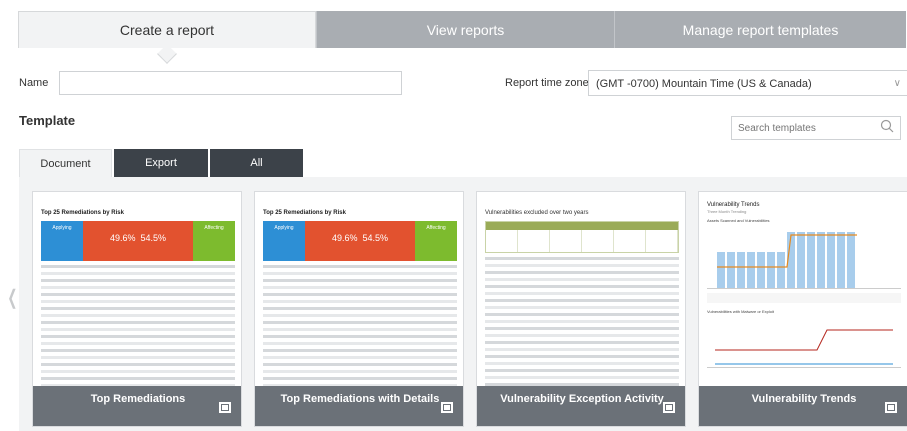  What do you see at coordinates (537, 213) in the screenshot?
I see `thumbnail-title: Vulnerabilities excluded over two years` at bounding box center [537, 213].